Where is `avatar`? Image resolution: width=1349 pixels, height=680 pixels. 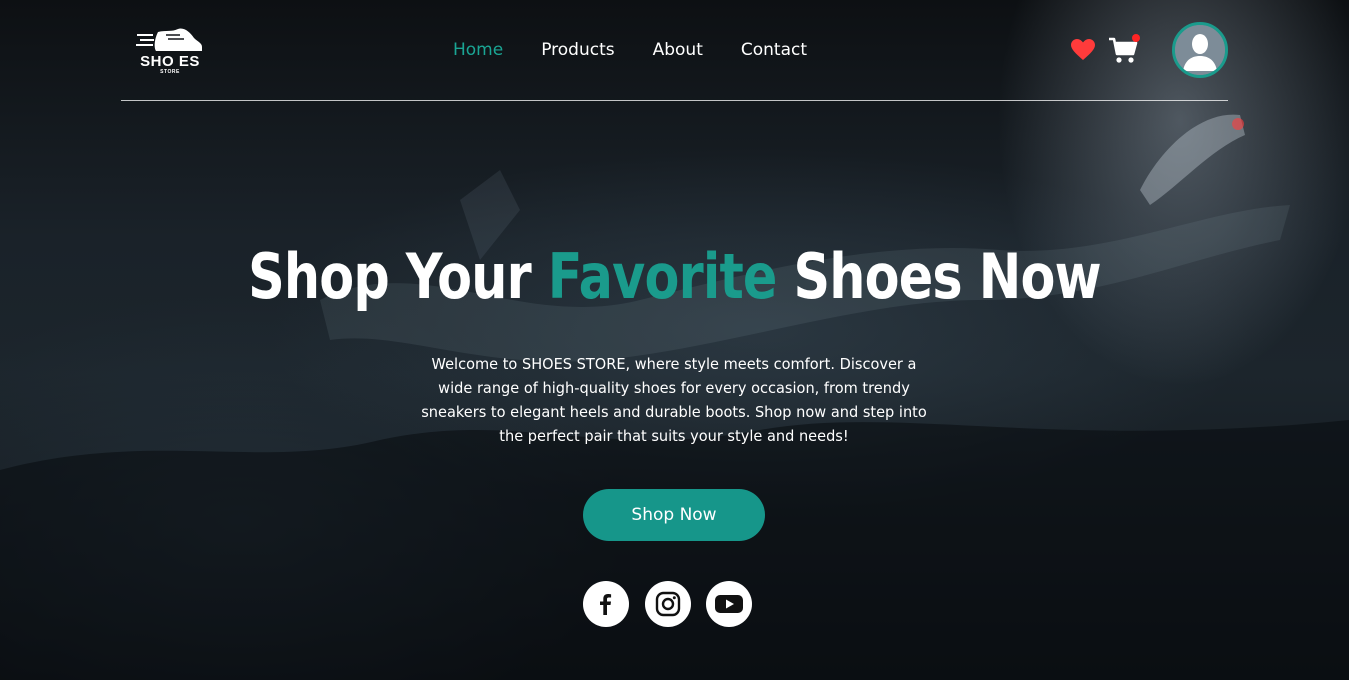 avatar is located at coordinates (1200, 50).